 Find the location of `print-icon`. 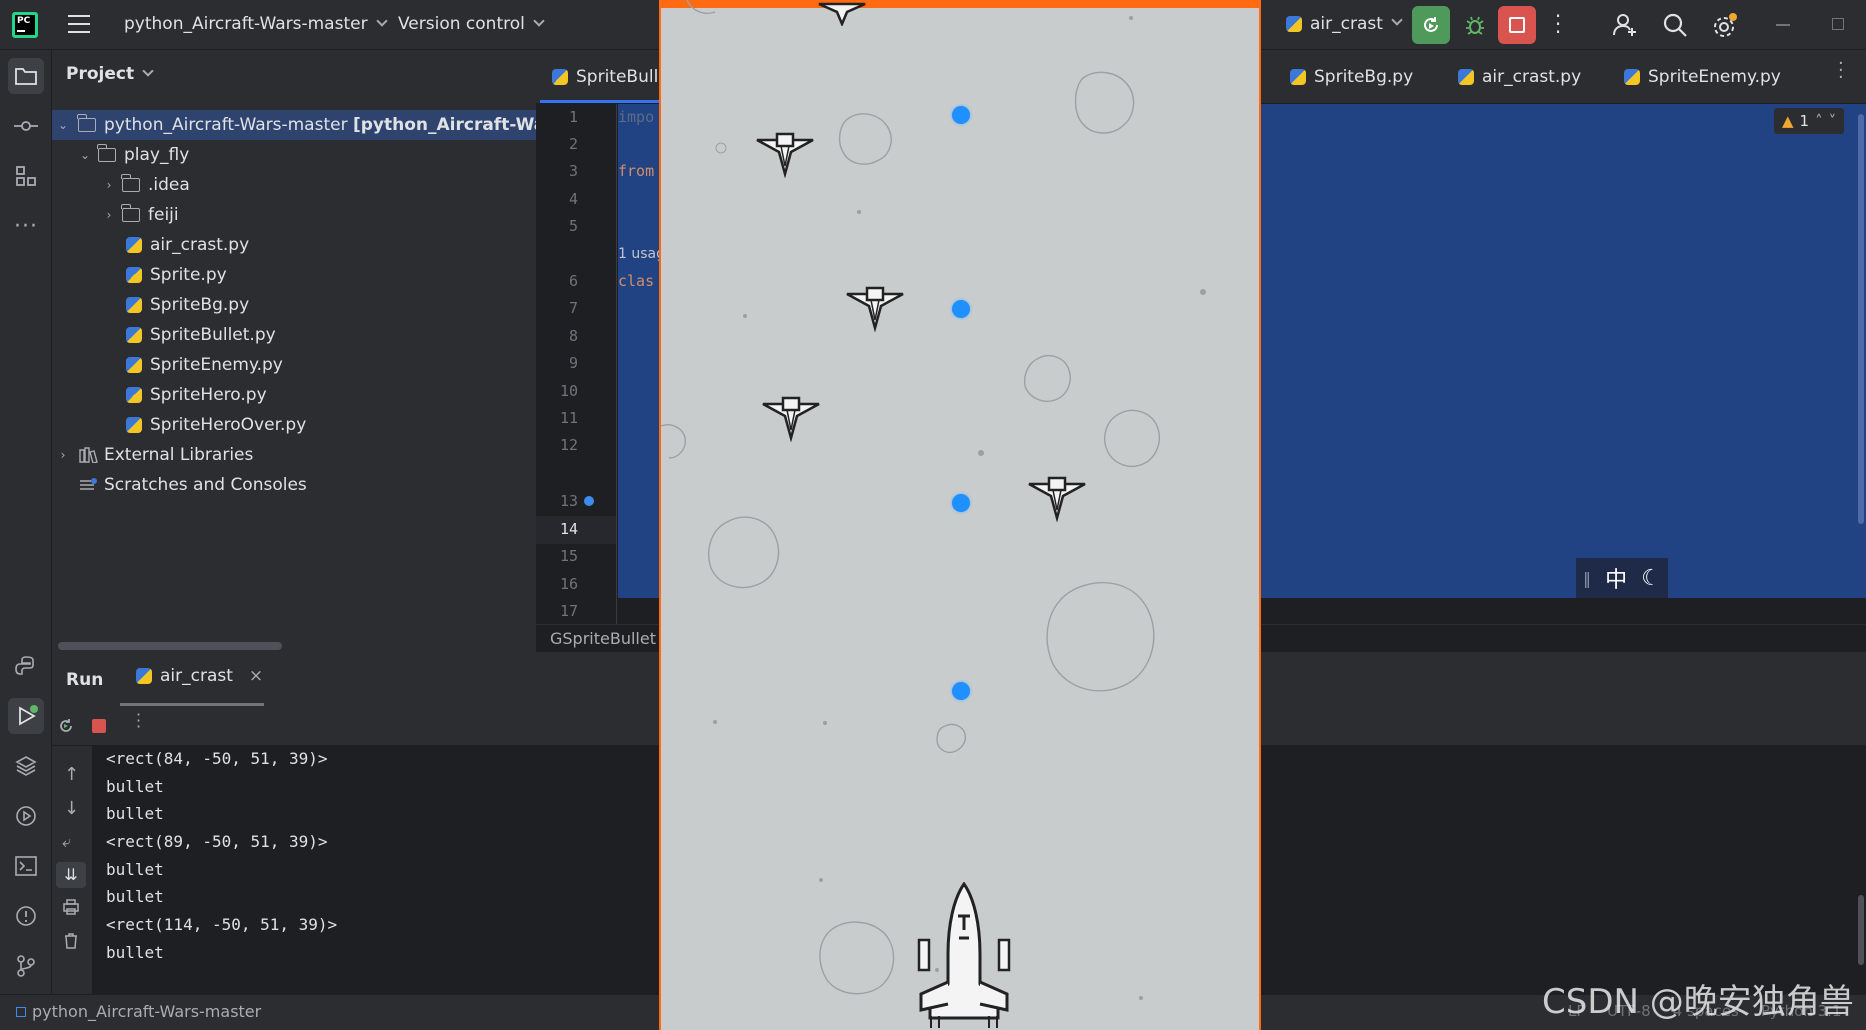

print-icon is located at coordinates (71, 909).